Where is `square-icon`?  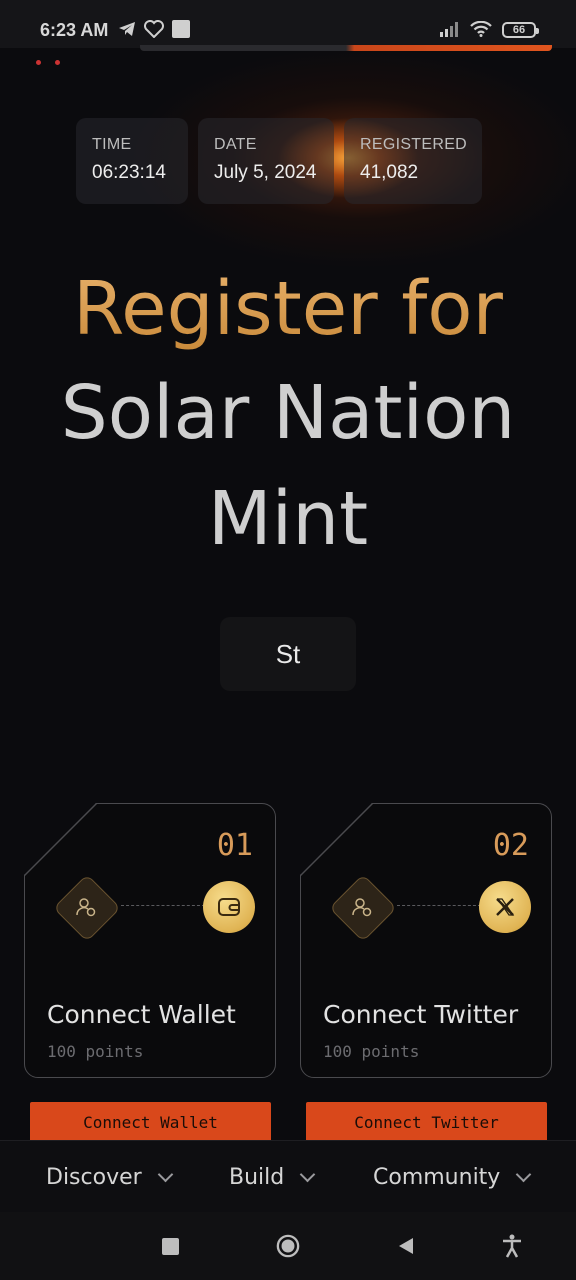 square-icon is located at coordinates (170, 1246).